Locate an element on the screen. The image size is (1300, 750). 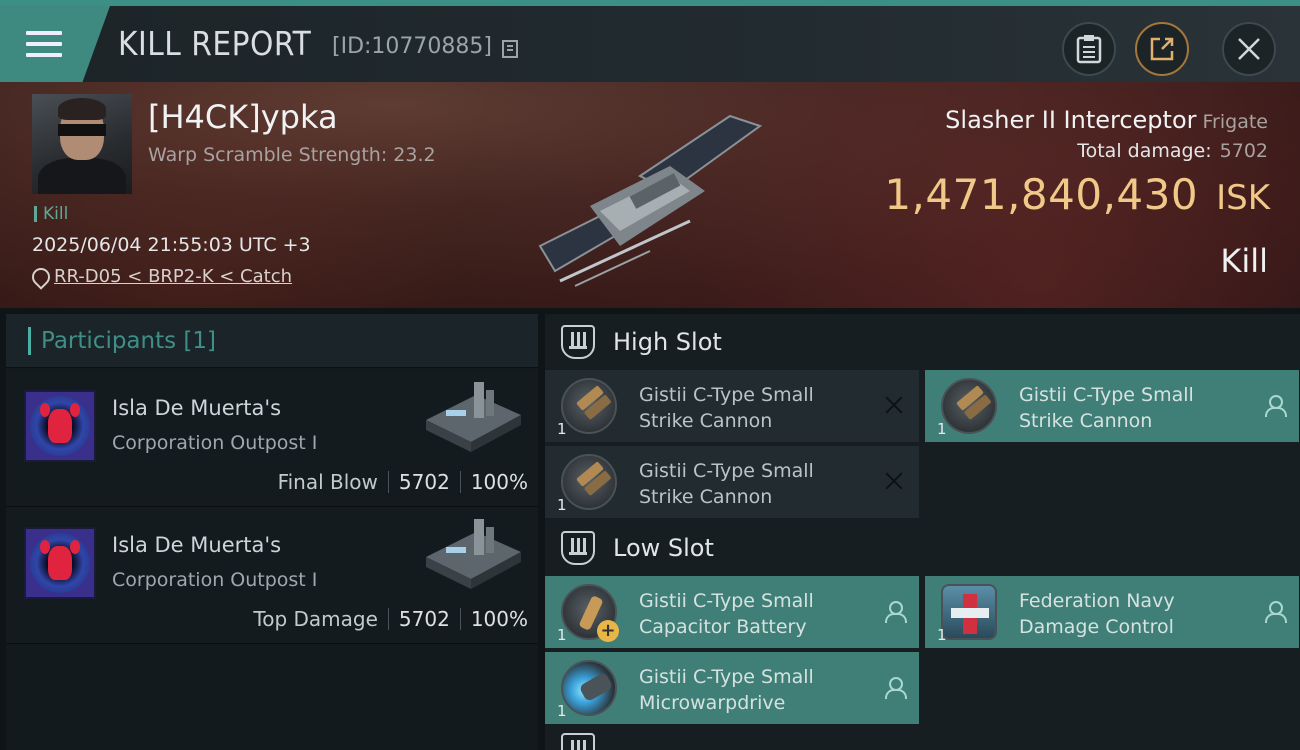
participant-stats: Final Blow 5702 100% is located at coordinates (403, 482).